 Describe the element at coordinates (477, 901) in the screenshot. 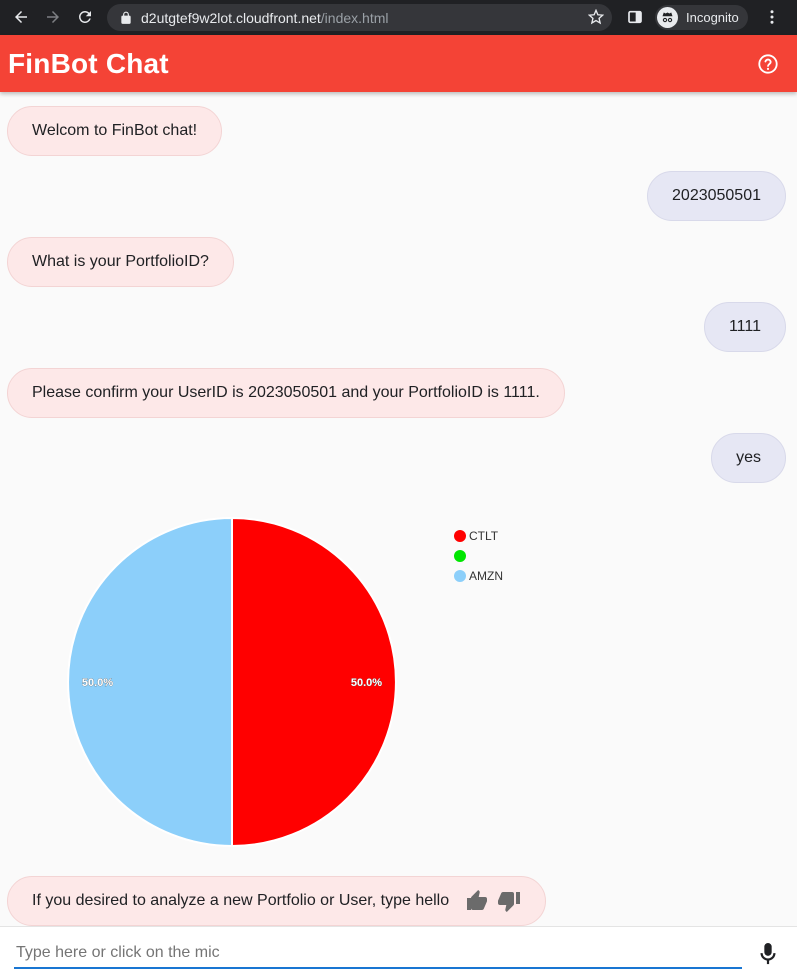

I see `thumbs-up-icon` at that location.